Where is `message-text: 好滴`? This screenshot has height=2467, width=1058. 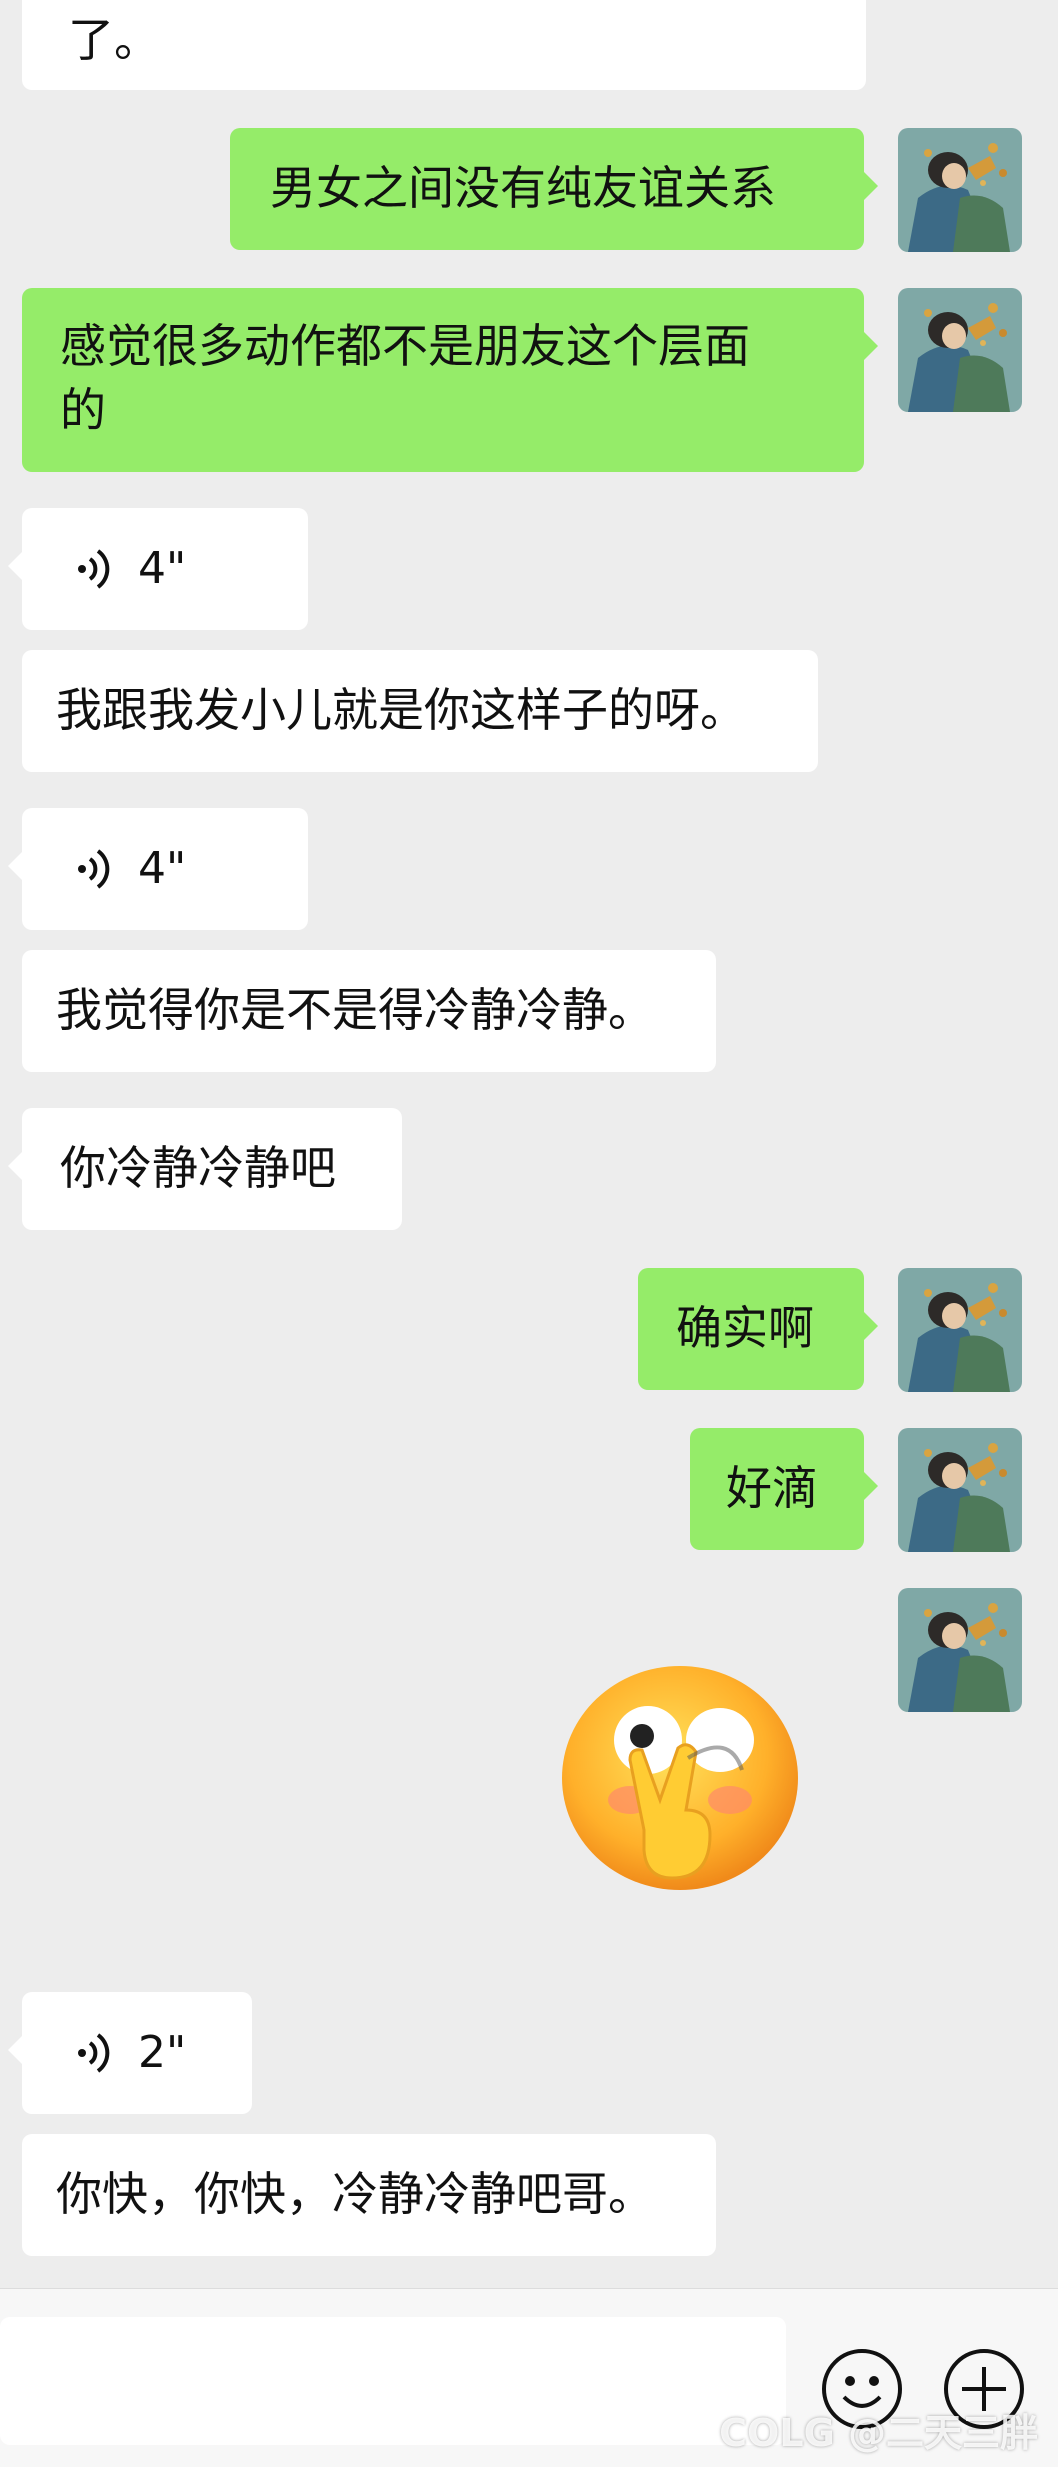 message-text: 好滴 is located at coordinates (772, 1488).